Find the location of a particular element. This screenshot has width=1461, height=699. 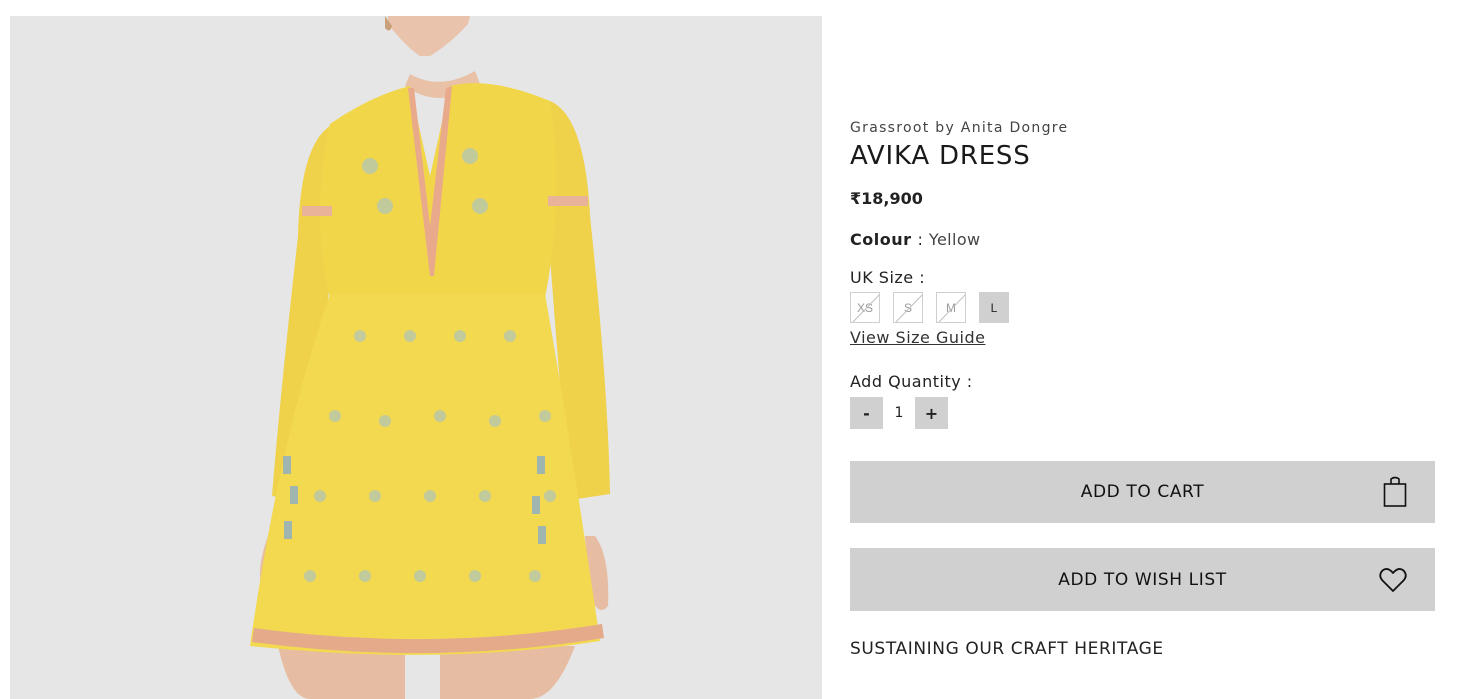

heart-icon is located at coordinates (1393, 580).